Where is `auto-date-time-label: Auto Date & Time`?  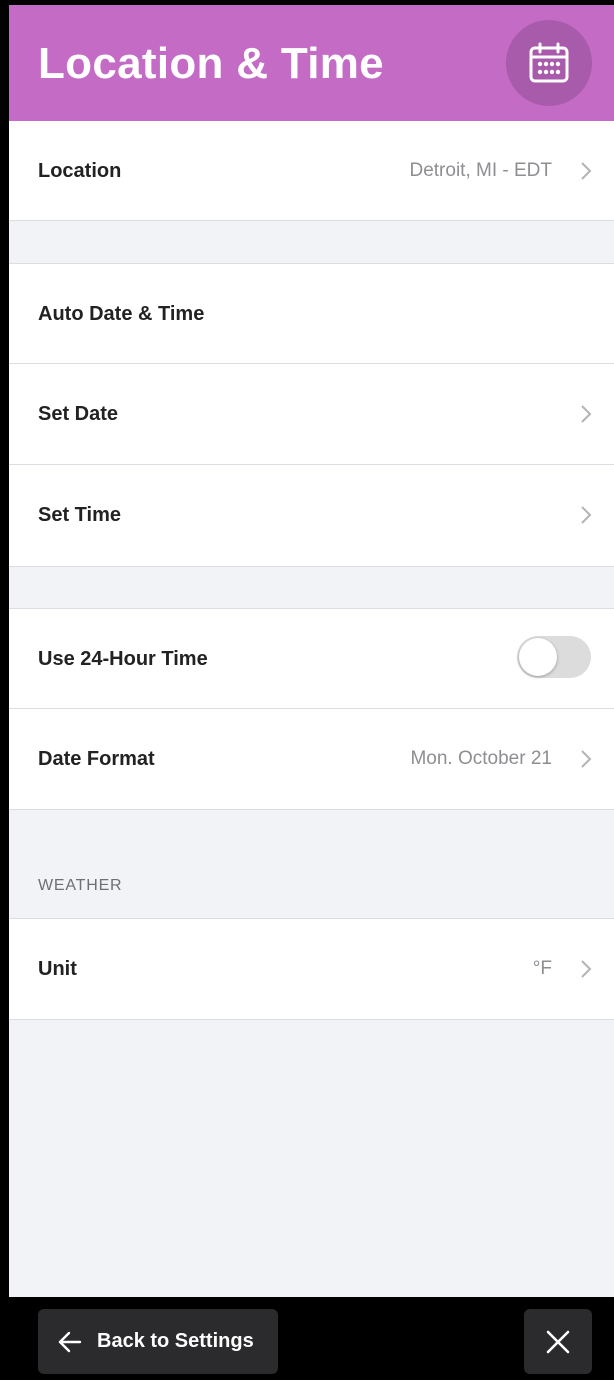 auto-date-time-label: Auto Date & Time is located at coordinates (121, 314).